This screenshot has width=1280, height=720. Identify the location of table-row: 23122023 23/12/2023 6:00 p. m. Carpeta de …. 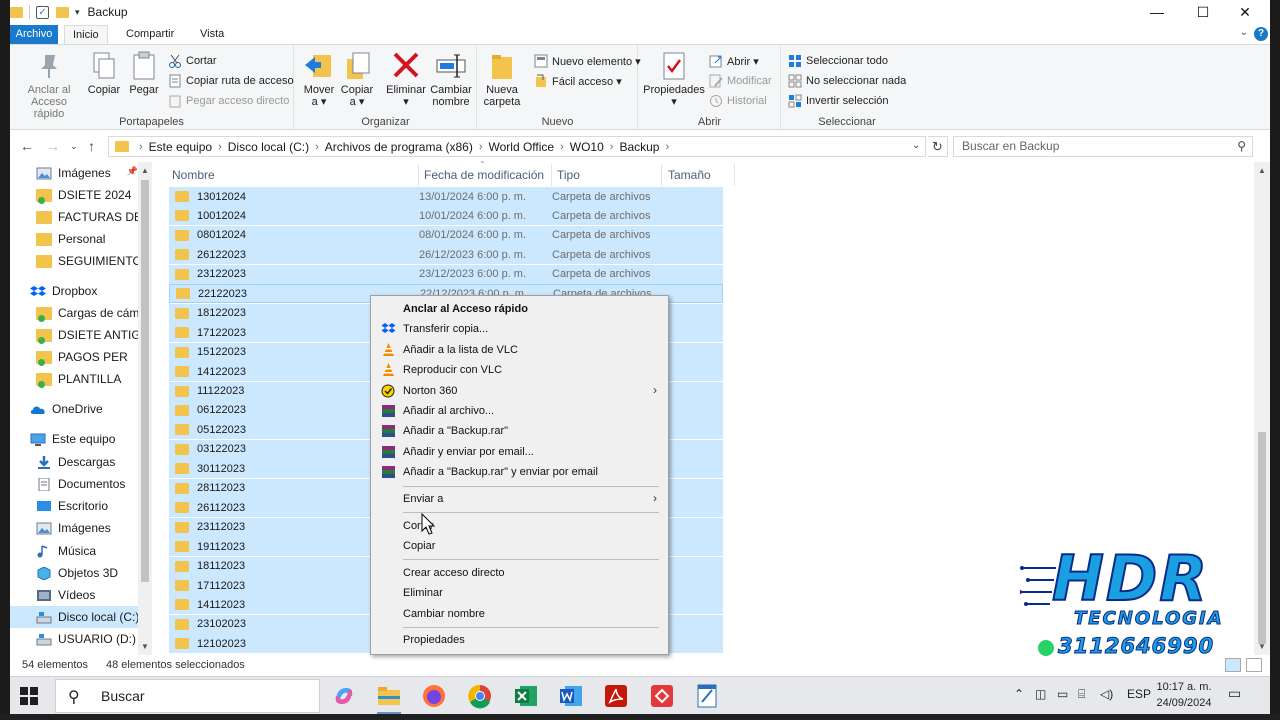
(446, 274).